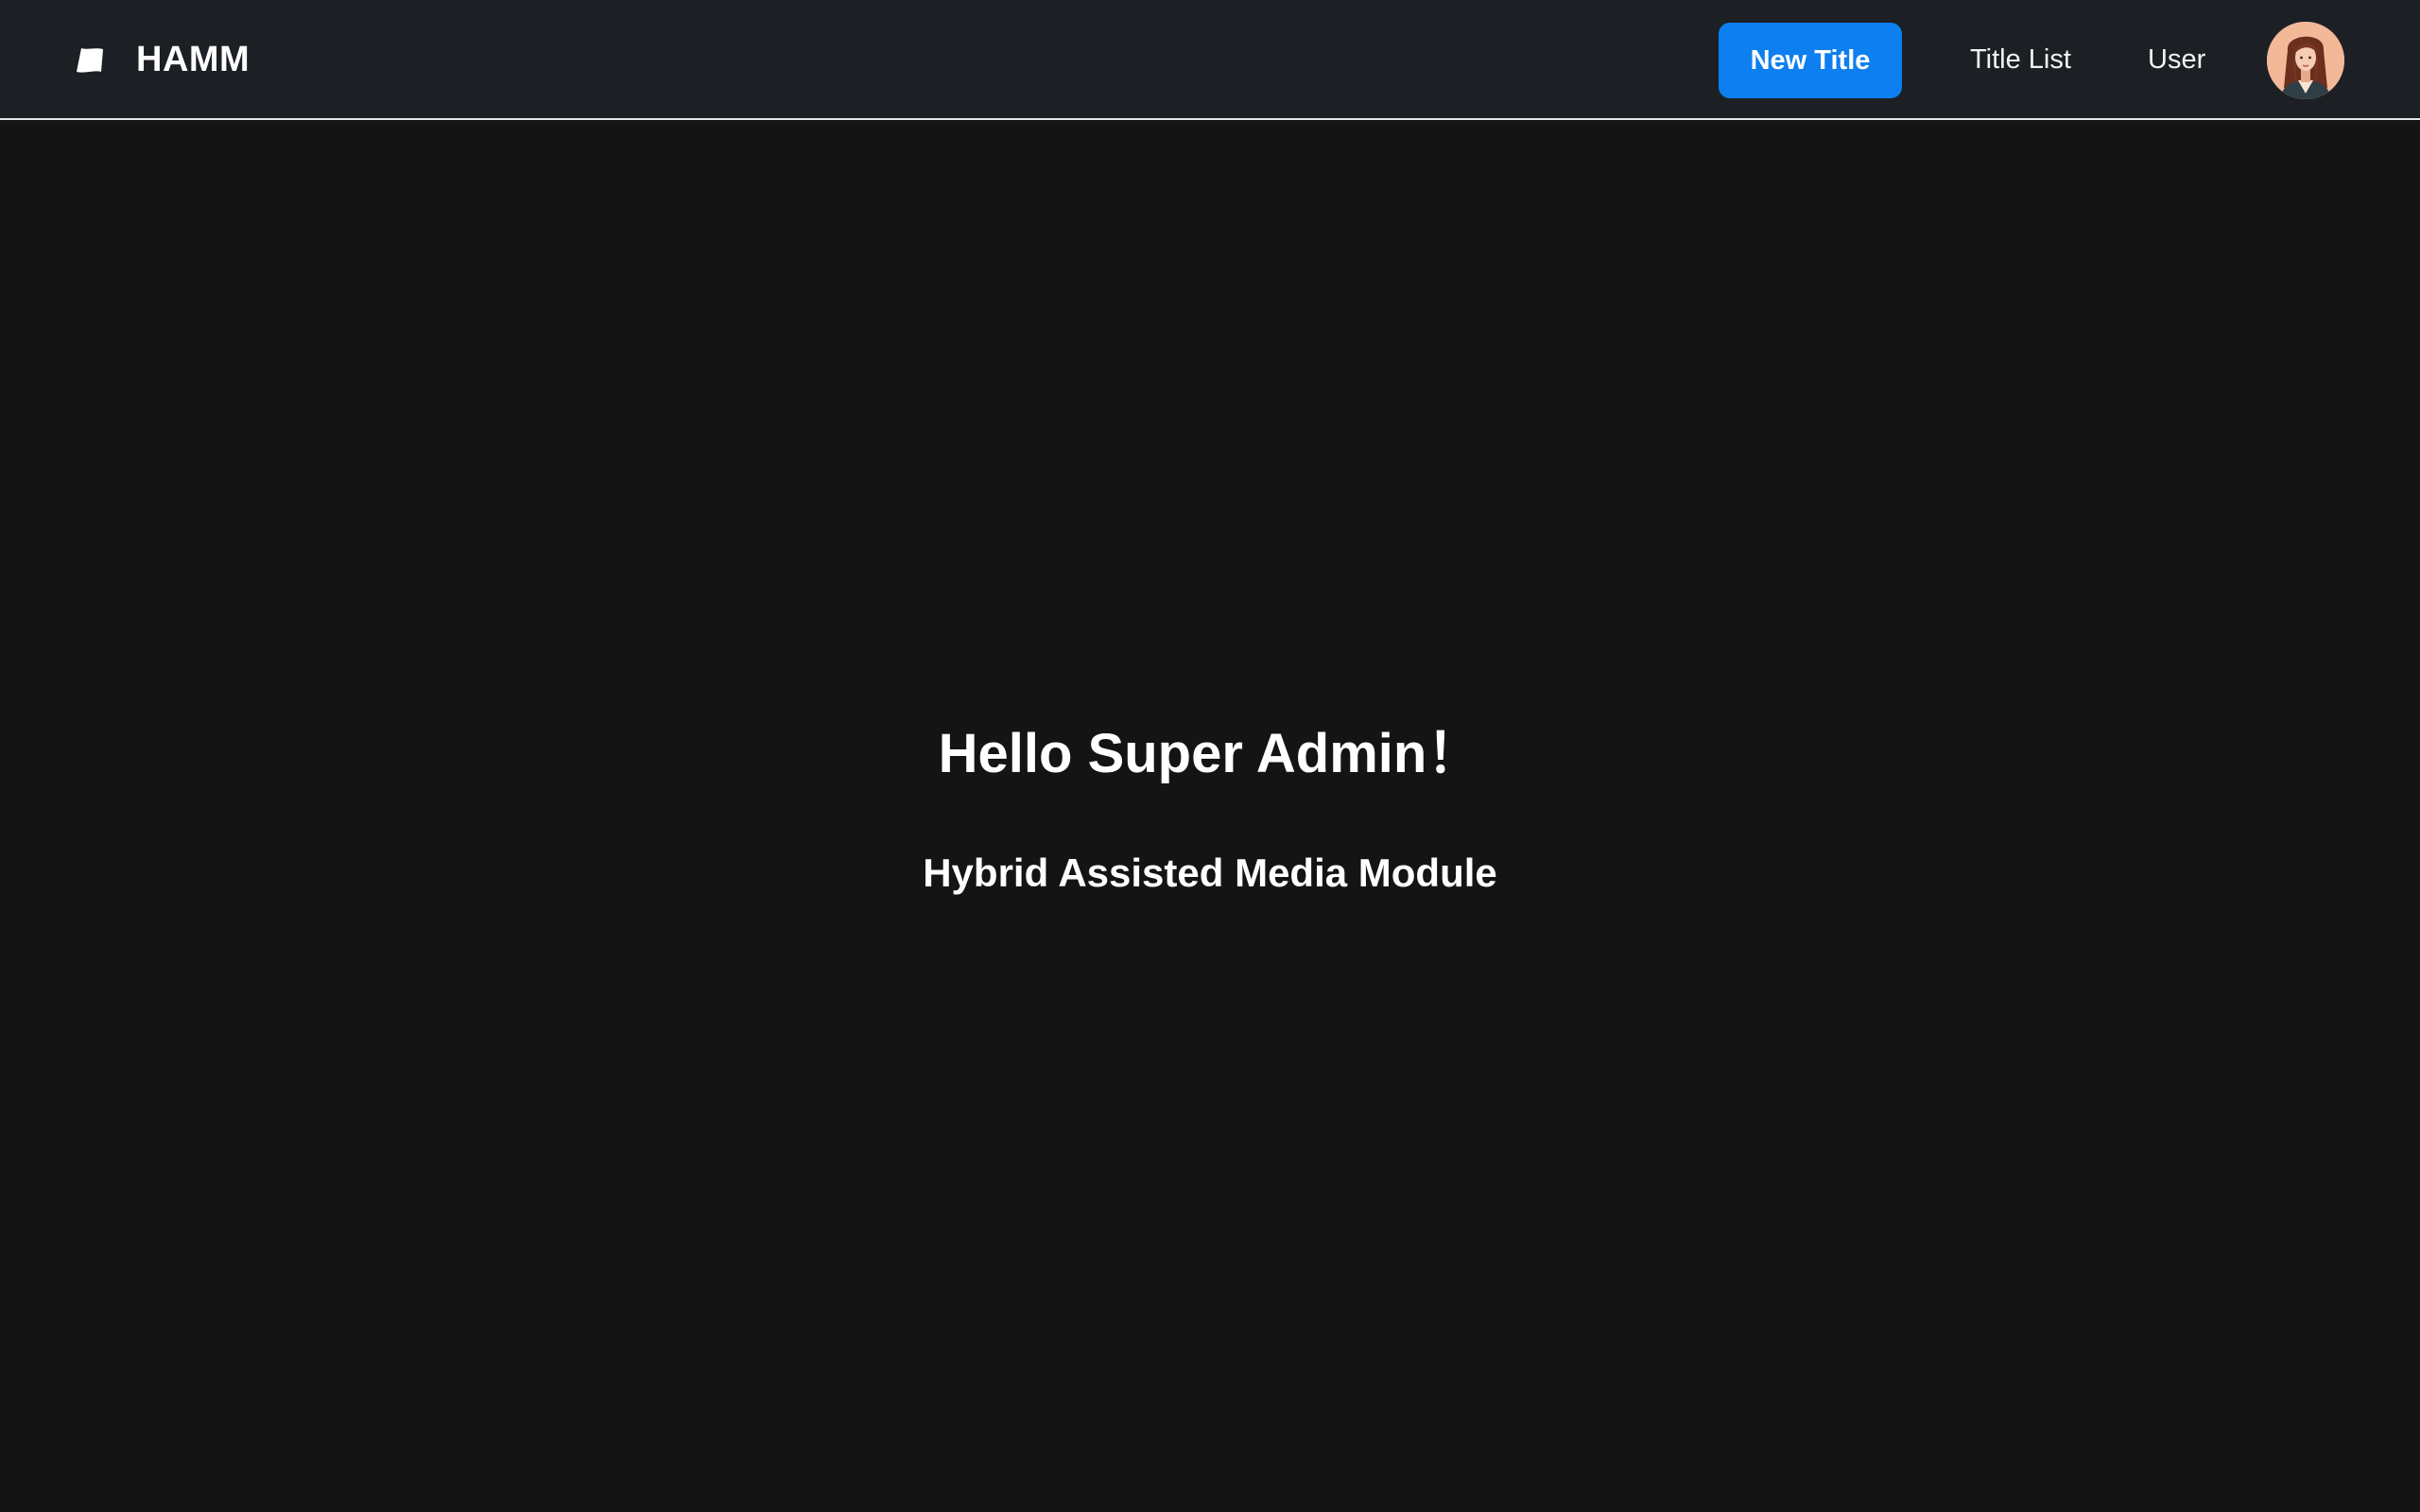 This screenshot has width=2420, height=1512. I want to click on greeting-heading: Hello Super Admin！, so click(1210, 753).